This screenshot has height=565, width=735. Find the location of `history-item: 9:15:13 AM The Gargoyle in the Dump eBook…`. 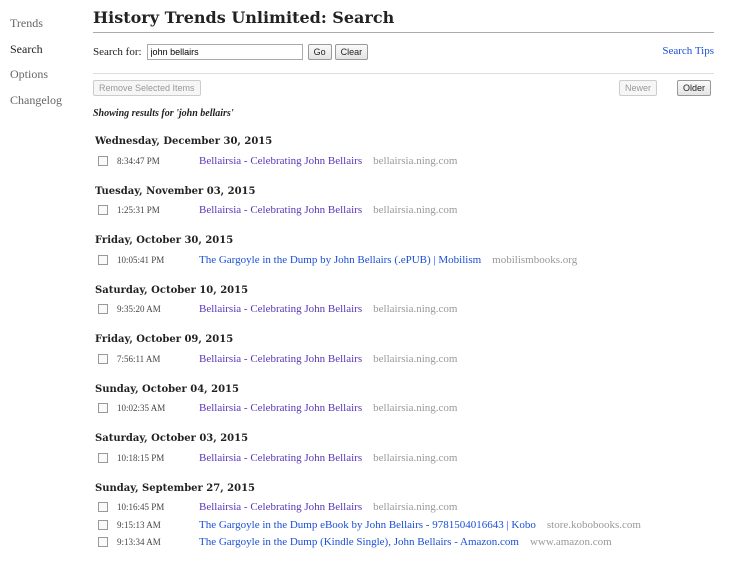

history-item: 9:15:13 AM The Gargoyle in the Dump eBook… is located at coordinates (368, 525).